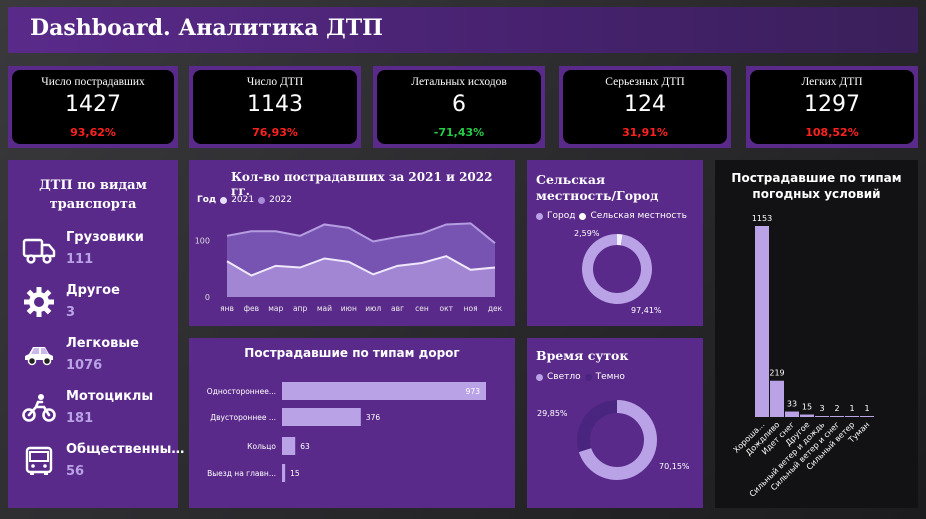 The width and height of the screenshot is (926, 519). What do you see at coordinates (349, 308) in the screenshot?
I see `x-tick-label: июн` at bounding box center [349, 308].